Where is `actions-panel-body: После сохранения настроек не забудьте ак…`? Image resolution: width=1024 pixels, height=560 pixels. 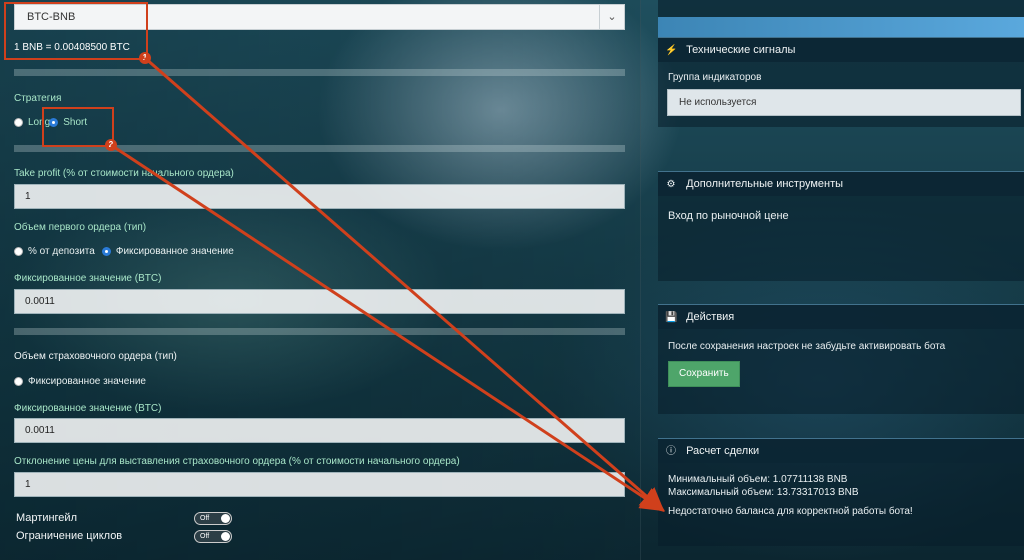
actions-panel-body: После сохранения настроек не забудьте ак… is located at coordinates (841, 362).